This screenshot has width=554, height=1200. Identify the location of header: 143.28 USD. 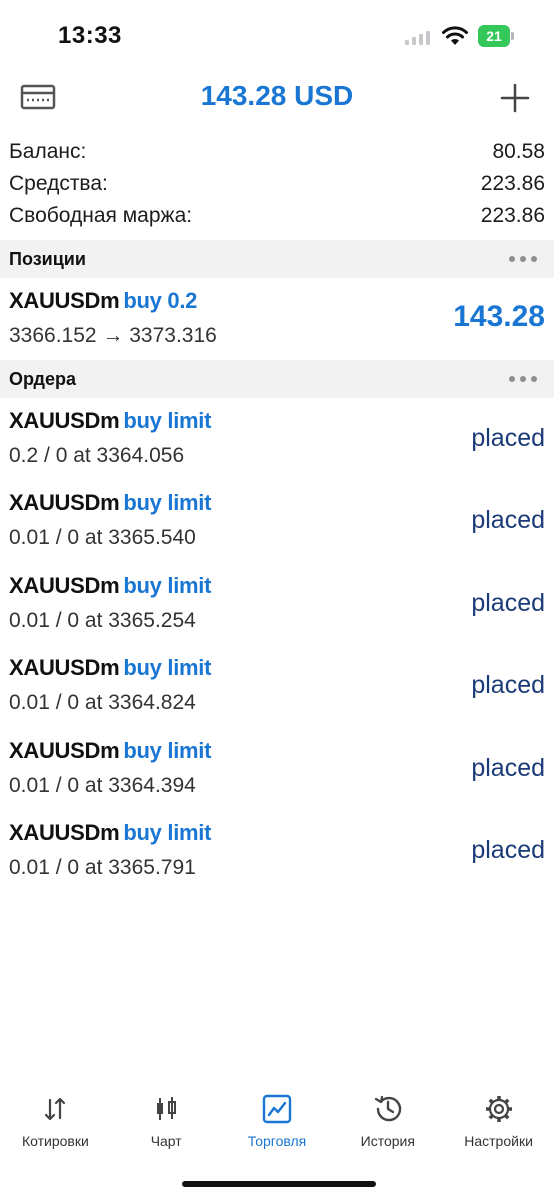
(277, 100).